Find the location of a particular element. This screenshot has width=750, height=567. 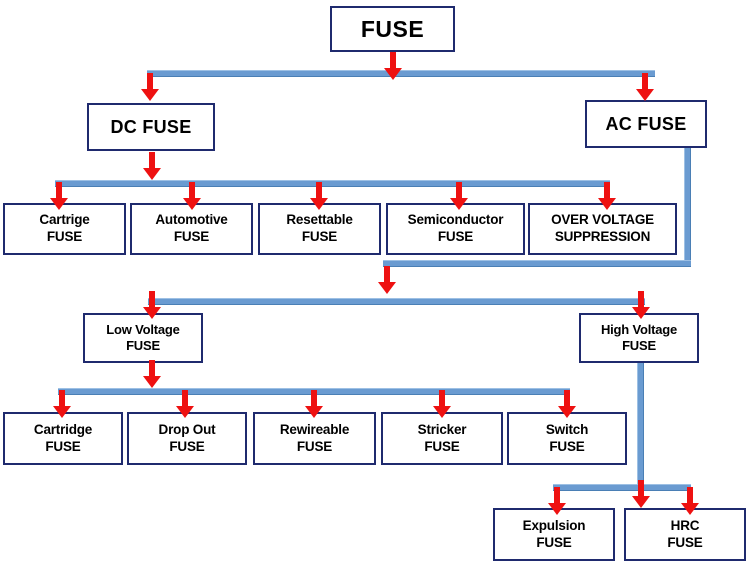

node-expulsion-fuse: Expulsion FUSE is located at coordinates (554, 534).